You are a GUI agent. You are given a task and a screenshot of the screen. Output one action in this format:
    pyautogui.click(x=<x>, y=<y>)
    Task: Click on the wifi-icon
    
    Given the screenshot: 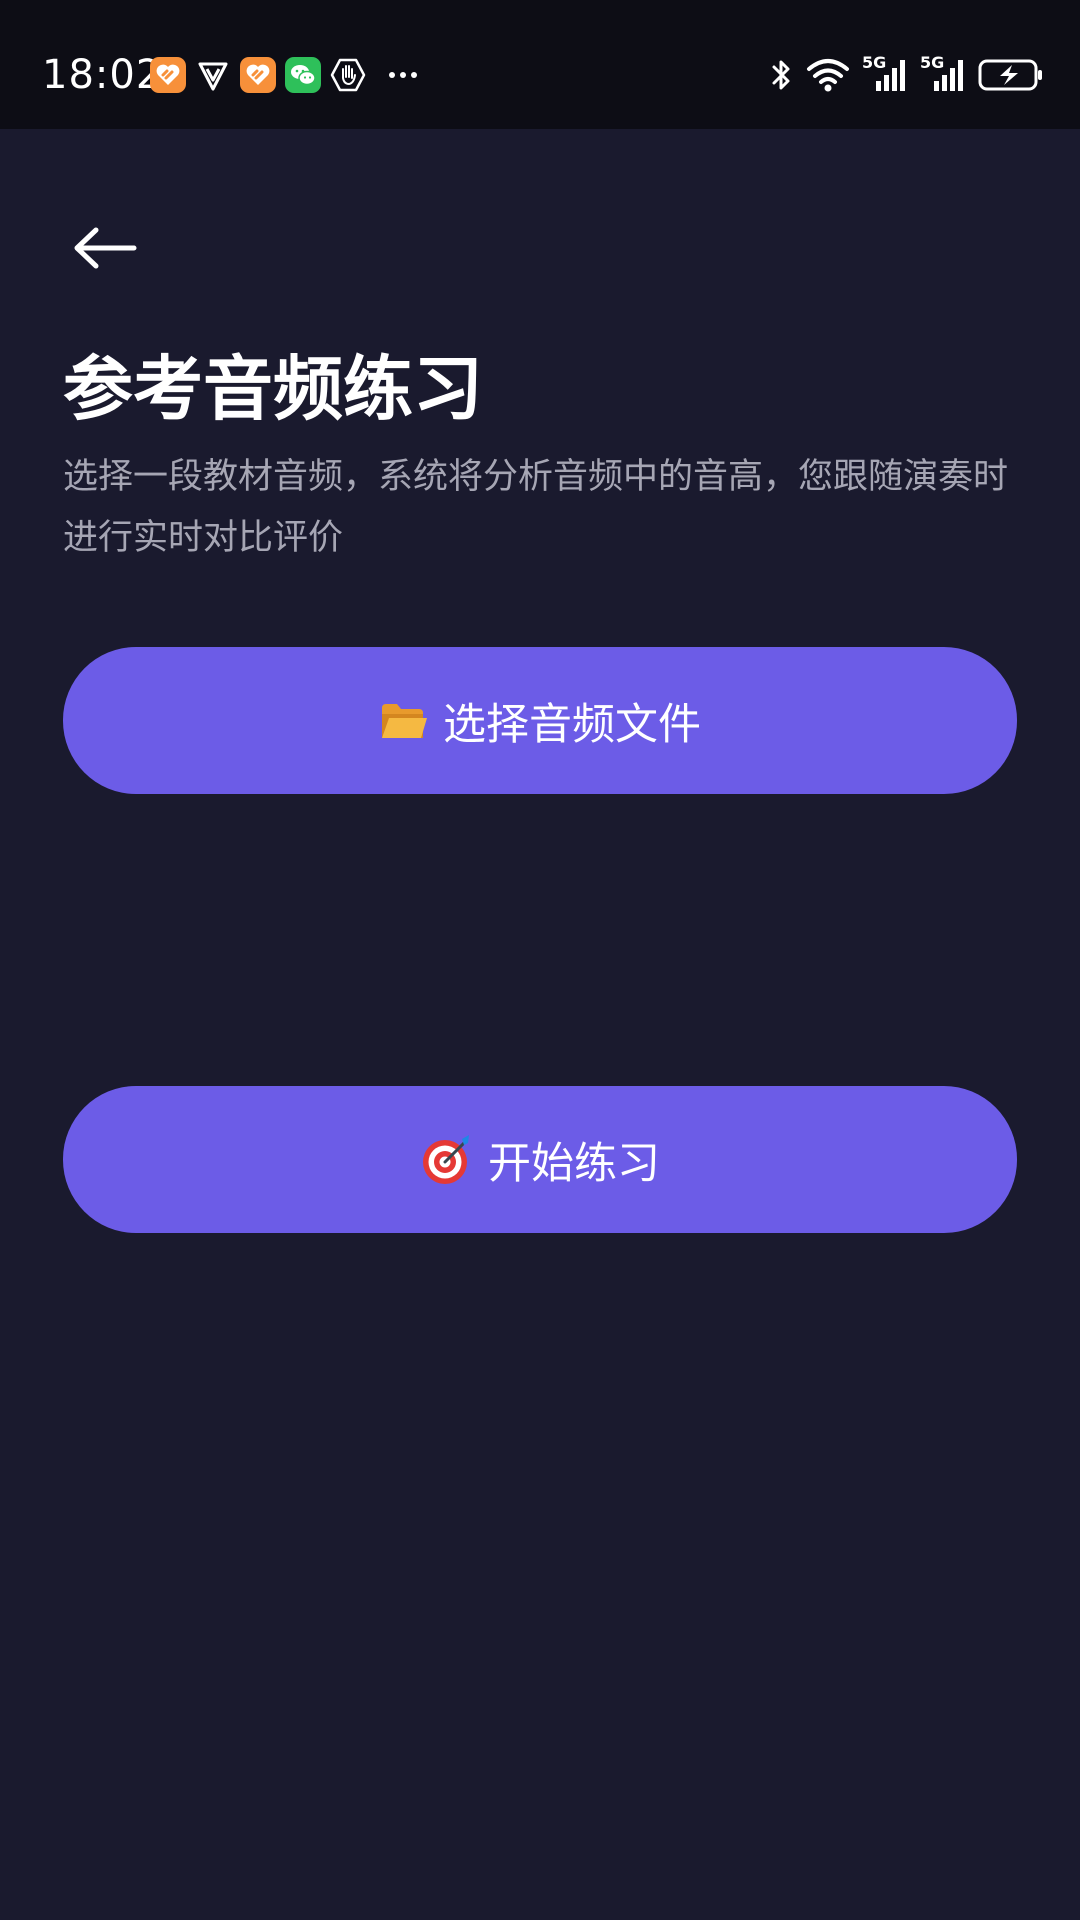 What is the action you would take?
    pyautogui.click(x=828, y=75)
    